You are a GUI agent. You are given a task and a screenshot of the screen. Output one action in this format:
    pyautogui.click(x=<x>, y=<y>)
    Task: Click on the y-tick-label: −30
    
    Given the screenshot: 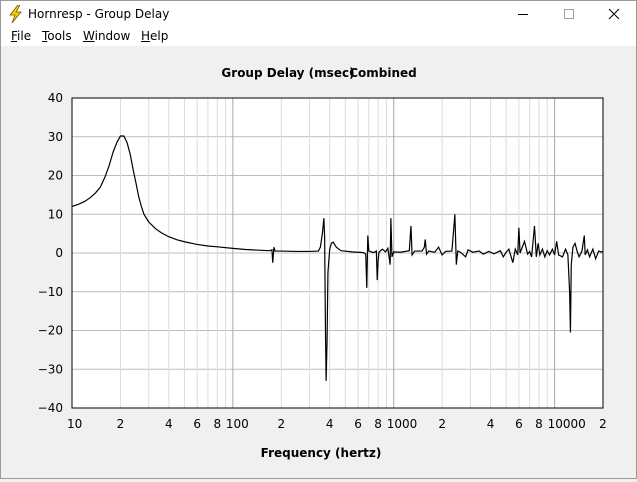 What is the action you would take?
    pyautogui.click(x=50, y=369)
    